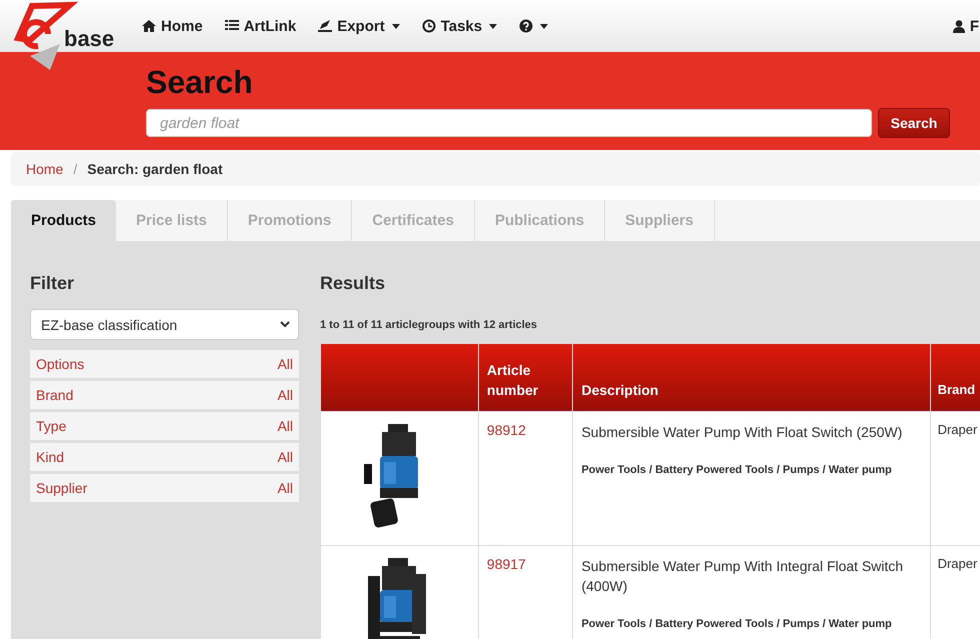  What do you see at coordinates (429, 325) in the screenshot?
I see `results-summary: 1 to 11 of 11 articlegroups with 12 articles` at bounding box center [429, 325].